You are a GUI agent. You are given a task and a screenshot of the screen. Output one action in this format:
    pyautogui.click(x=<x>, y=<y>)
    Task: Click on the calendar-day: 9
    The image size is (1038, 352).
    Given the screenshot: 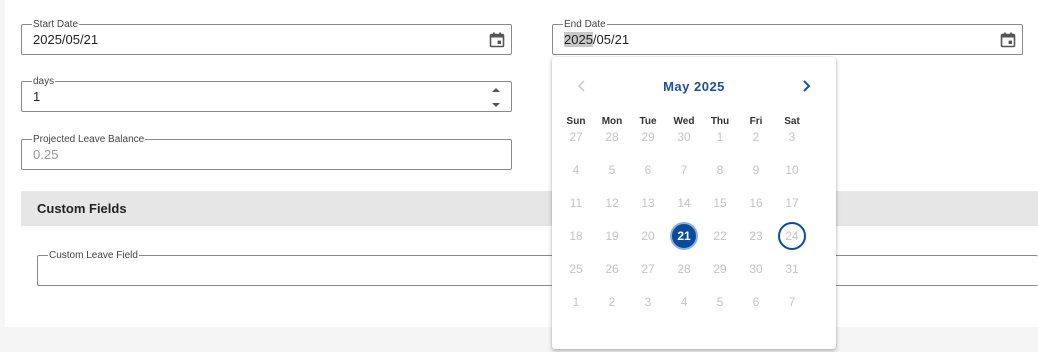 What is the action you would take?
    pyautogui.click(x=756, y=170)
    